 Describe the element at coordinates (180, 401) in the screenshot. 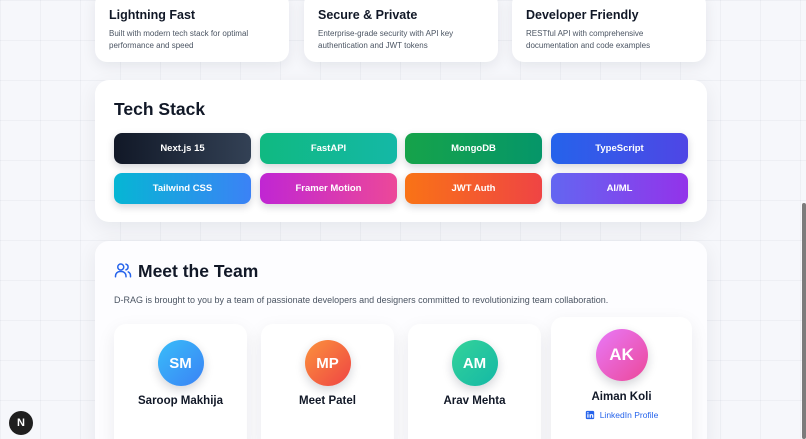

I see `member-name: Saroop Makhija` at that location.